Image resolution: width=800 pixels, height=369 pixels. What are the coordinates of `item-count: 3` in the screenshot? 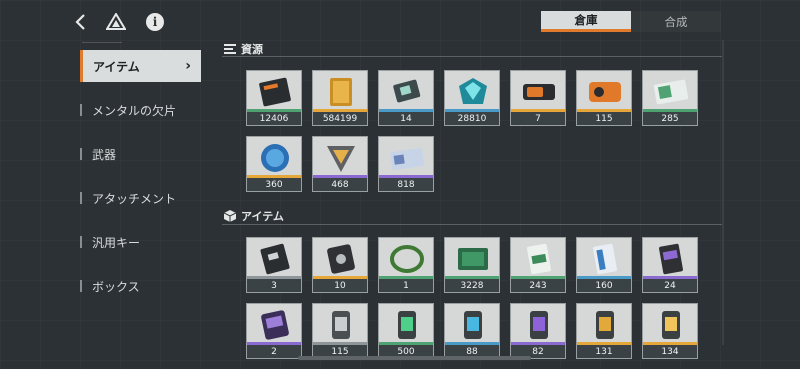 It's located at (274, 285).